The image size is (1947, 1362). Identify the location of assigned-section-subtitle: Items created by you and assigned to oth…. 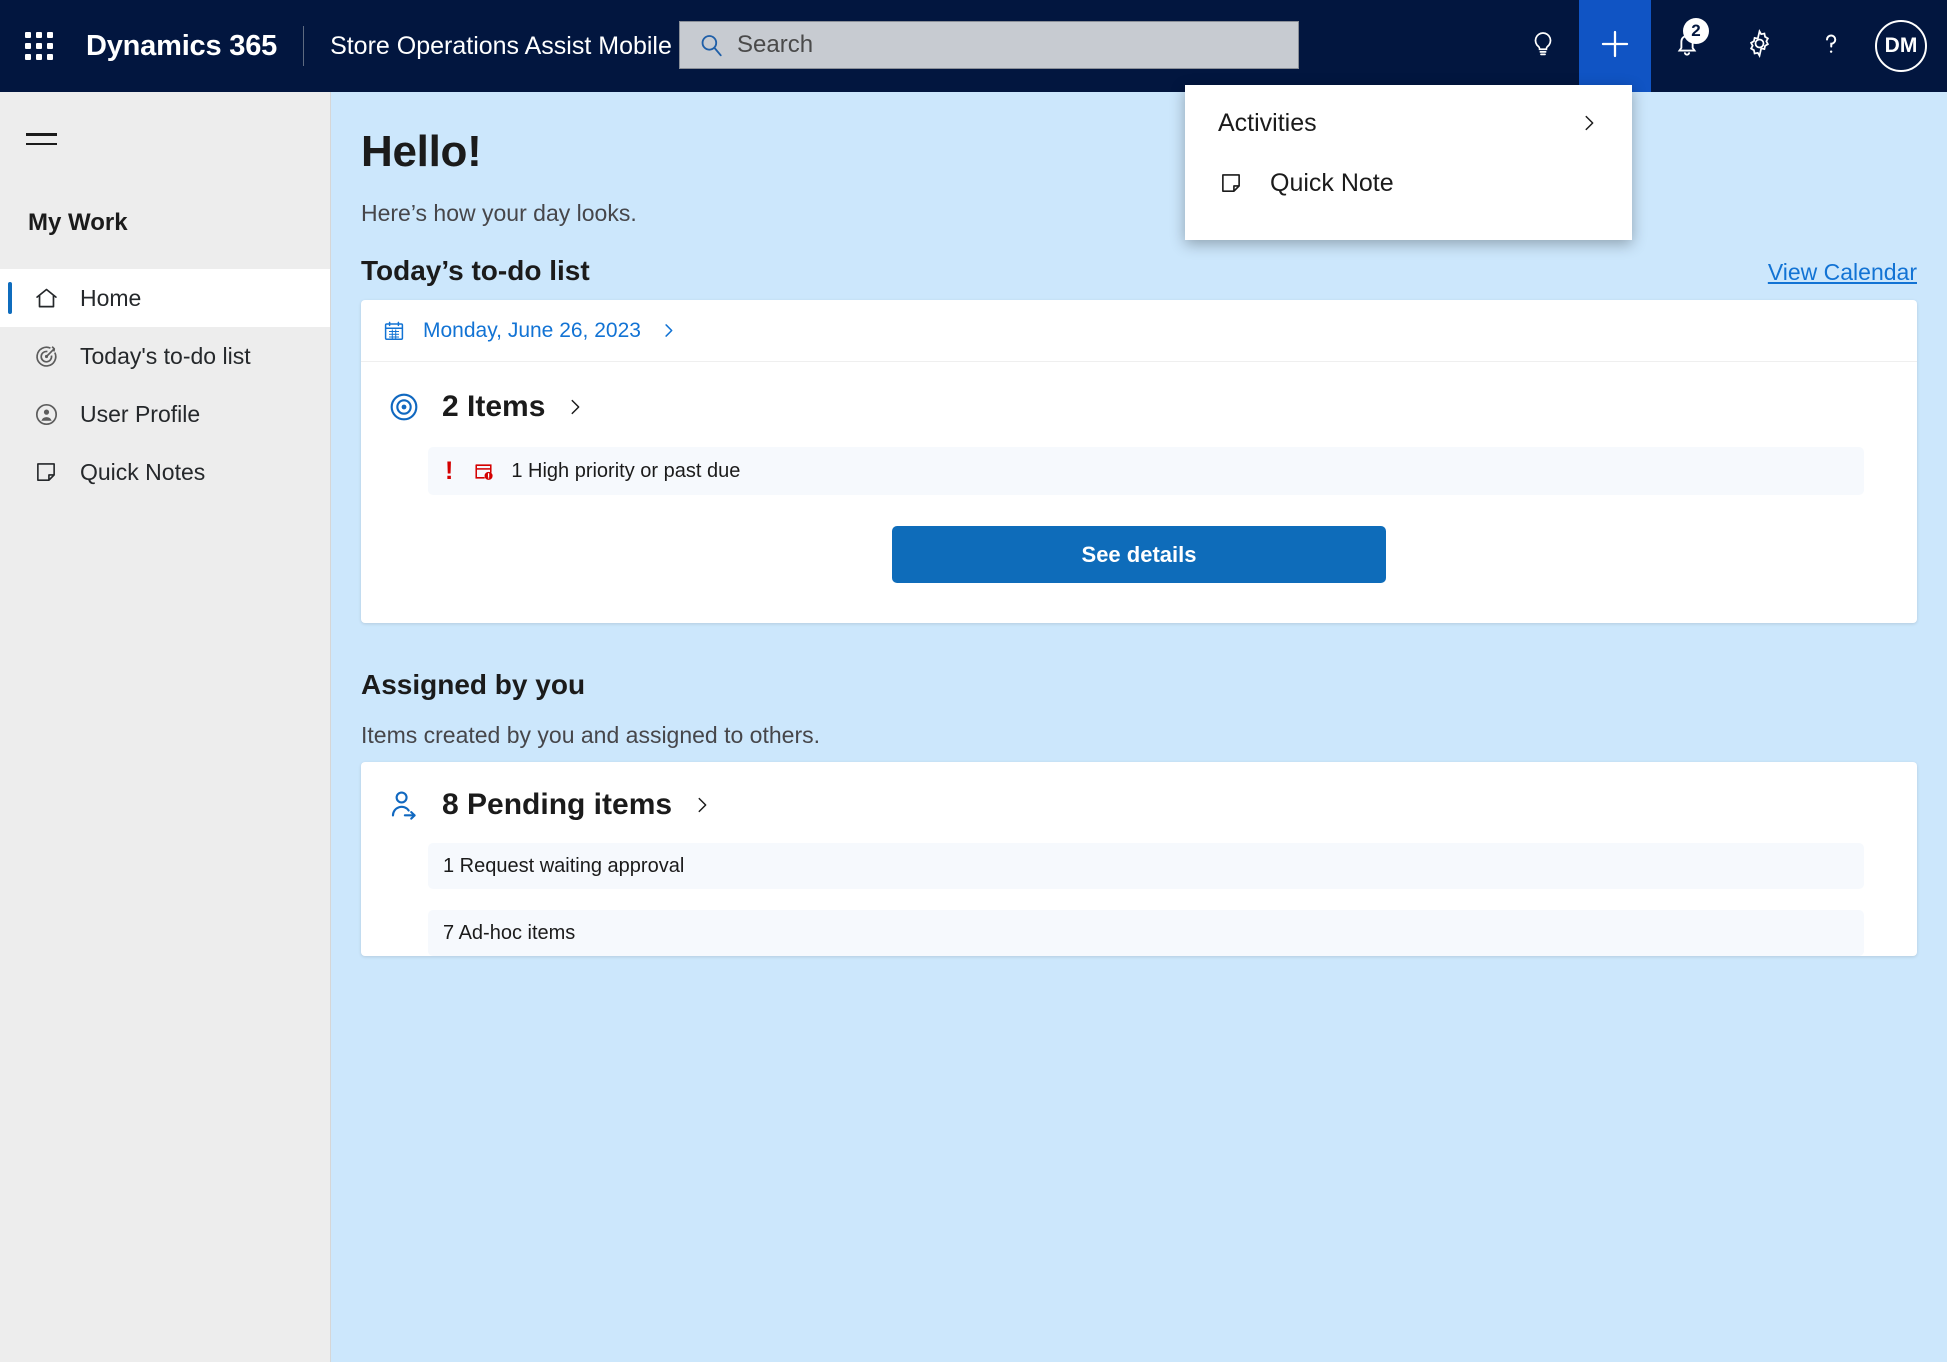
(590, 735).